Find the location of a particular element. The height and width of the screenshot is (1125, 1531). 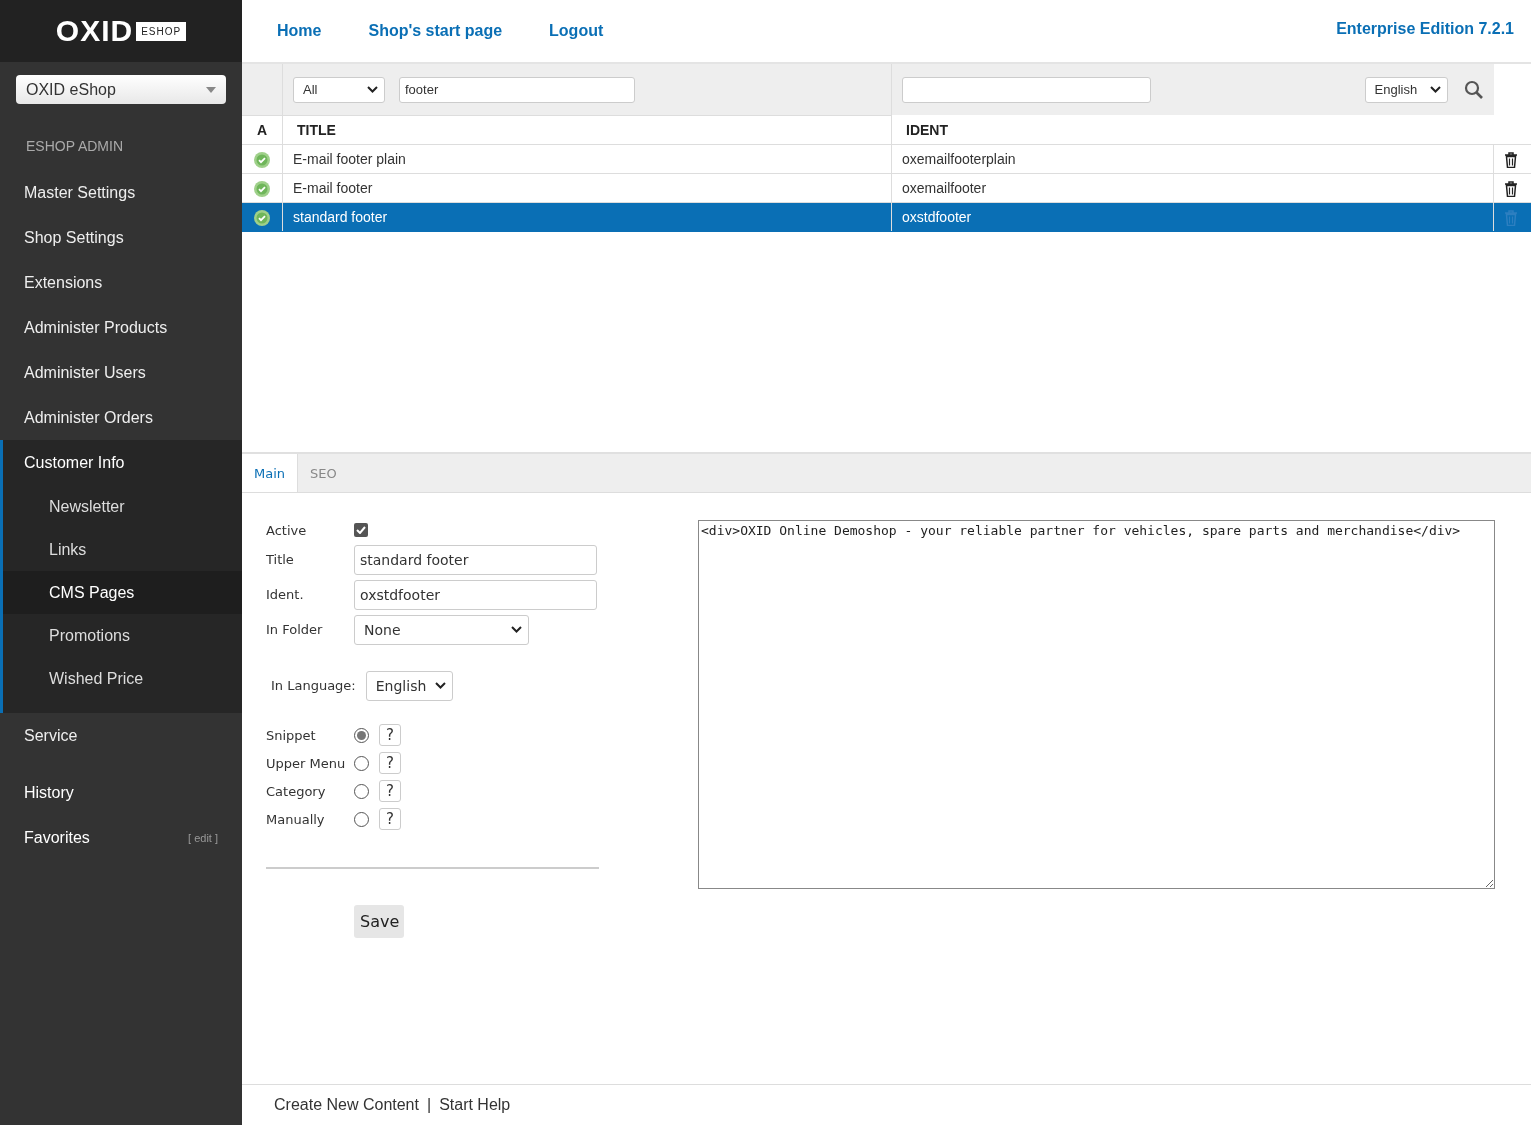

column-header: IDENT is located at coordinates (1211, 130).